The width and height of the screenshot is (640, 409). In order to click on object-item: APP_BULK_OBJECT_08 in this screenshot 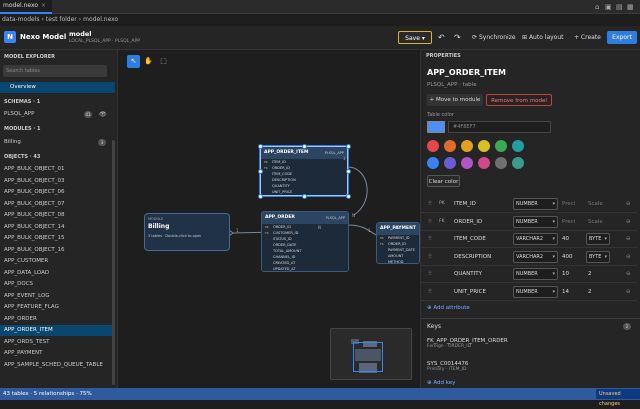, I will do `click(57, 215)`.